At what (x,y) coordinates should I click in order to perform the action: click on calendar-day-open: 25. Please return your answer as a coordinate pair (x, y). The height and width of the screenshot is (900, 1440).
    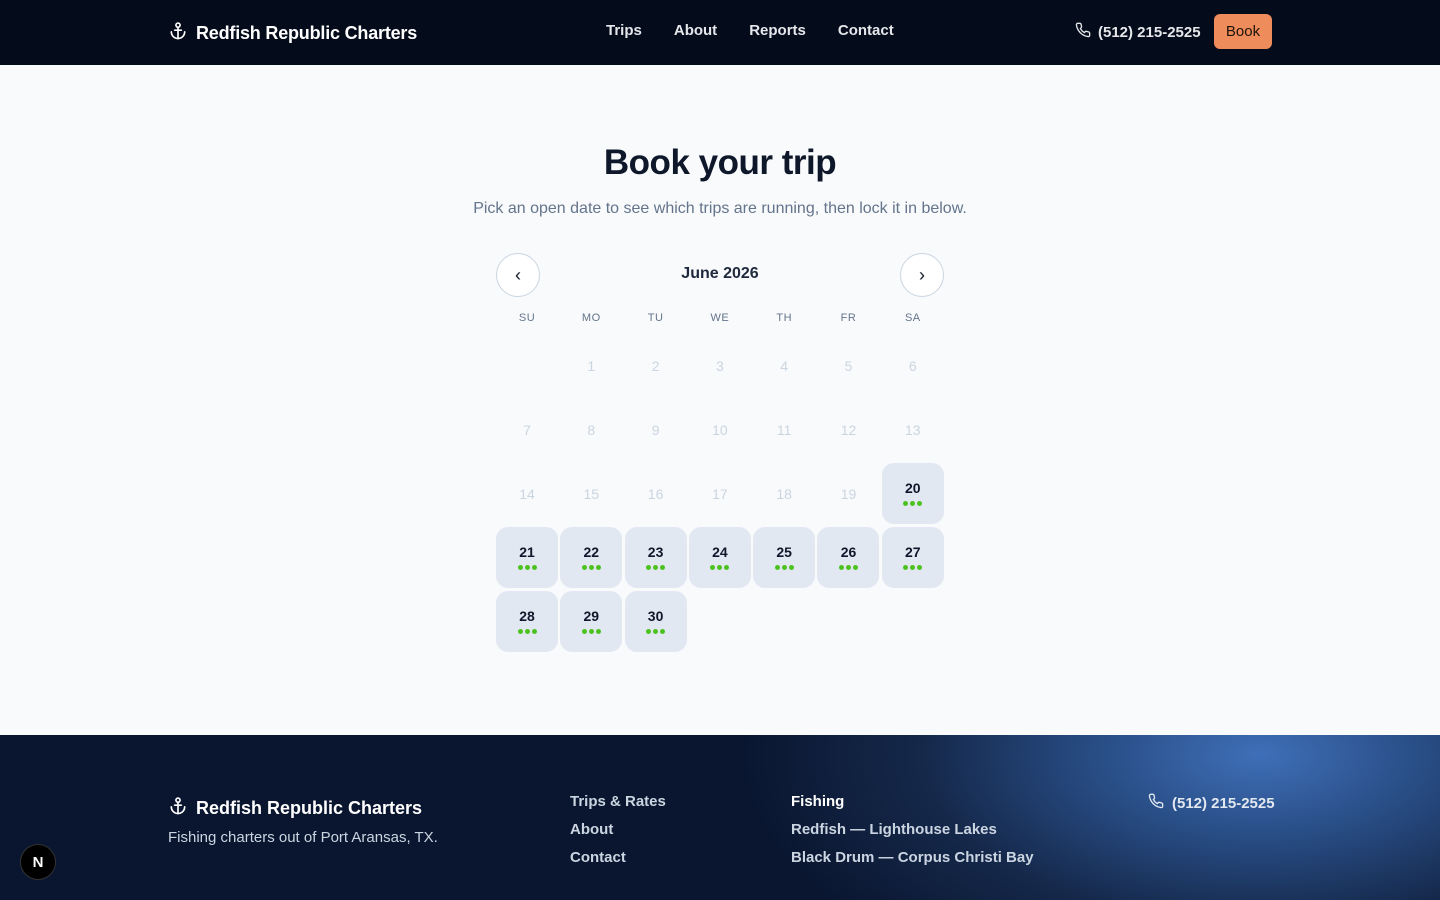
    Looking at the image, I should click on (784, 557).